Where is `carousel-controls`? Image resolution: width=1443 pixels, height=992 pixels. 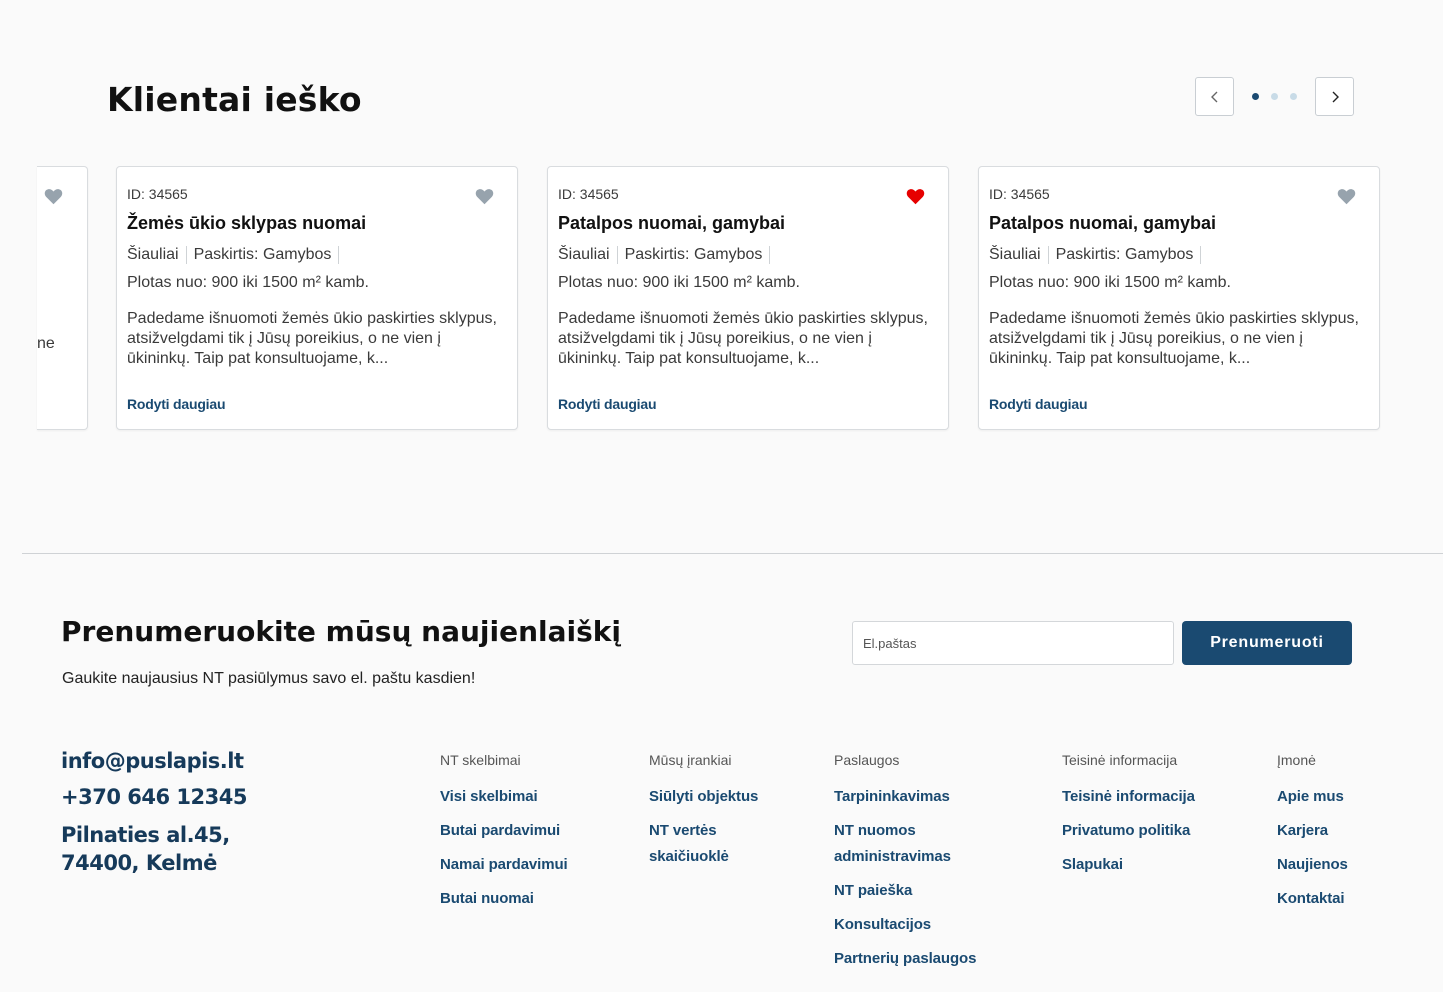
carousel-controls is located at coordinates (1274, 96).